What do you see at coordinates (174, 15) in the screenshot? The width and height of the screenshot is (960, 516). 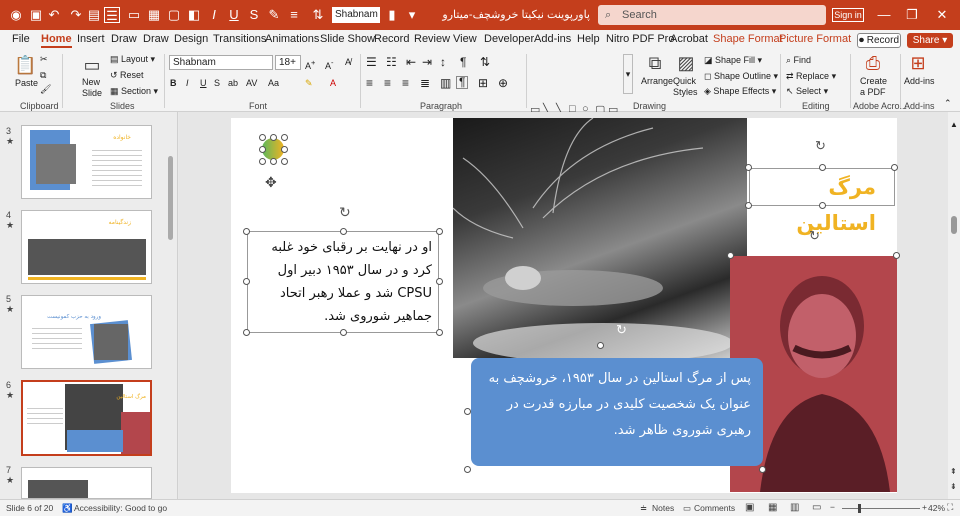 I see `textbox-icon: ▢` at bounding box center [174, 15].